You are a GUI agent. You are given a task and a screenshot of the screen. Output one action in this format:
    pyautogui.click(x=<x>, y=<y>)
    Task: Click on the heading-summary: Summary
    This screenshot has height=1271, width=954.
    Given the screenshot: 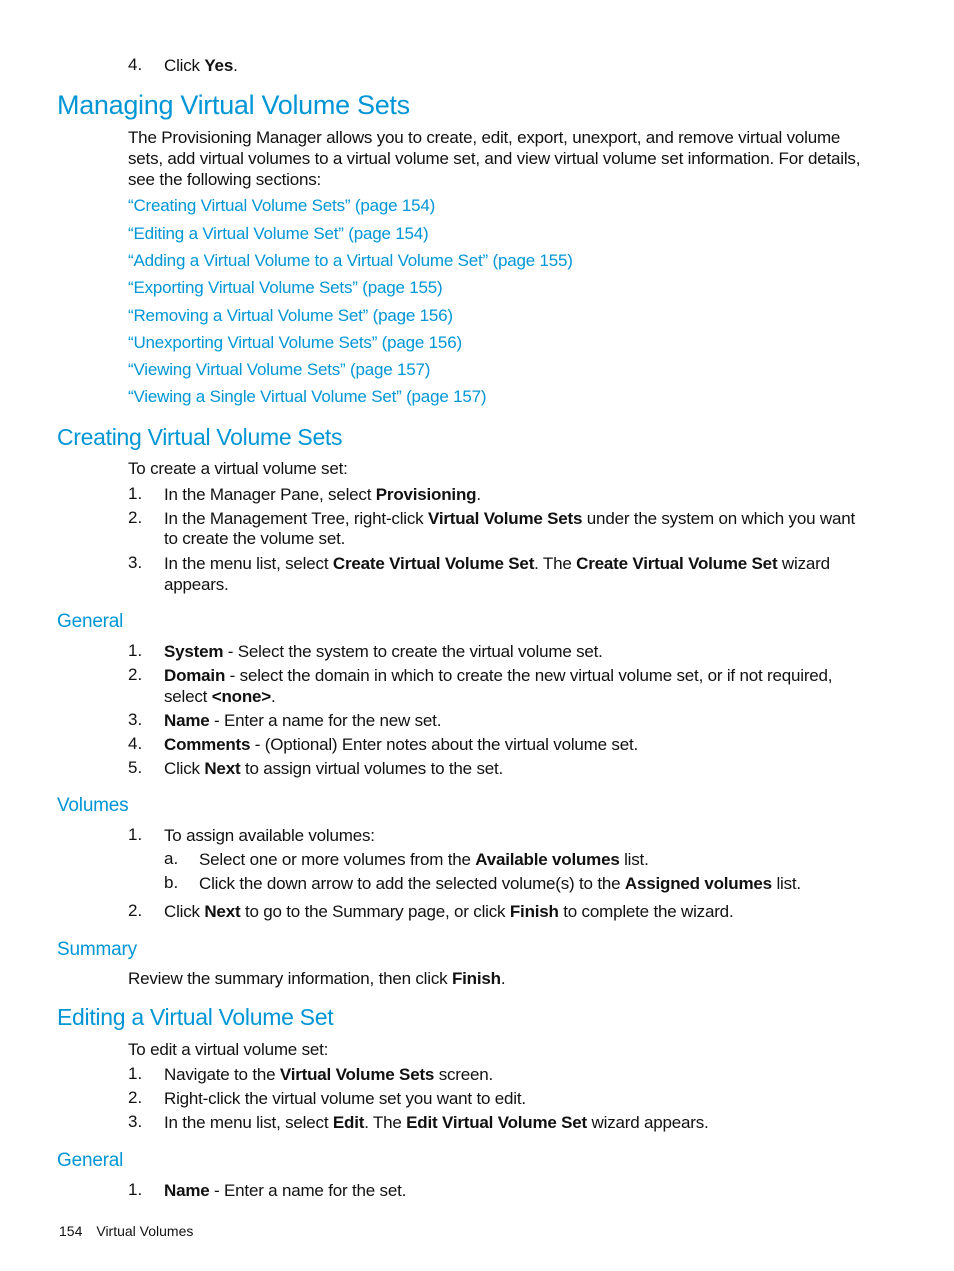 What is the action you would take?
    pyautogui.click(x=97, y=949)
    